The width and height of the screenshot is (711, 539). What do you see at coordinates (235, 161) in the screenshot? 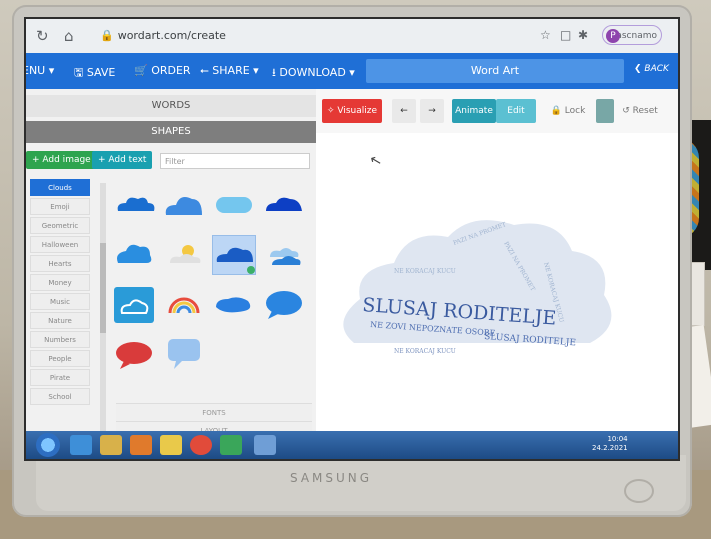
I see `filter-input: Filter` at bounding box center [235, 161].